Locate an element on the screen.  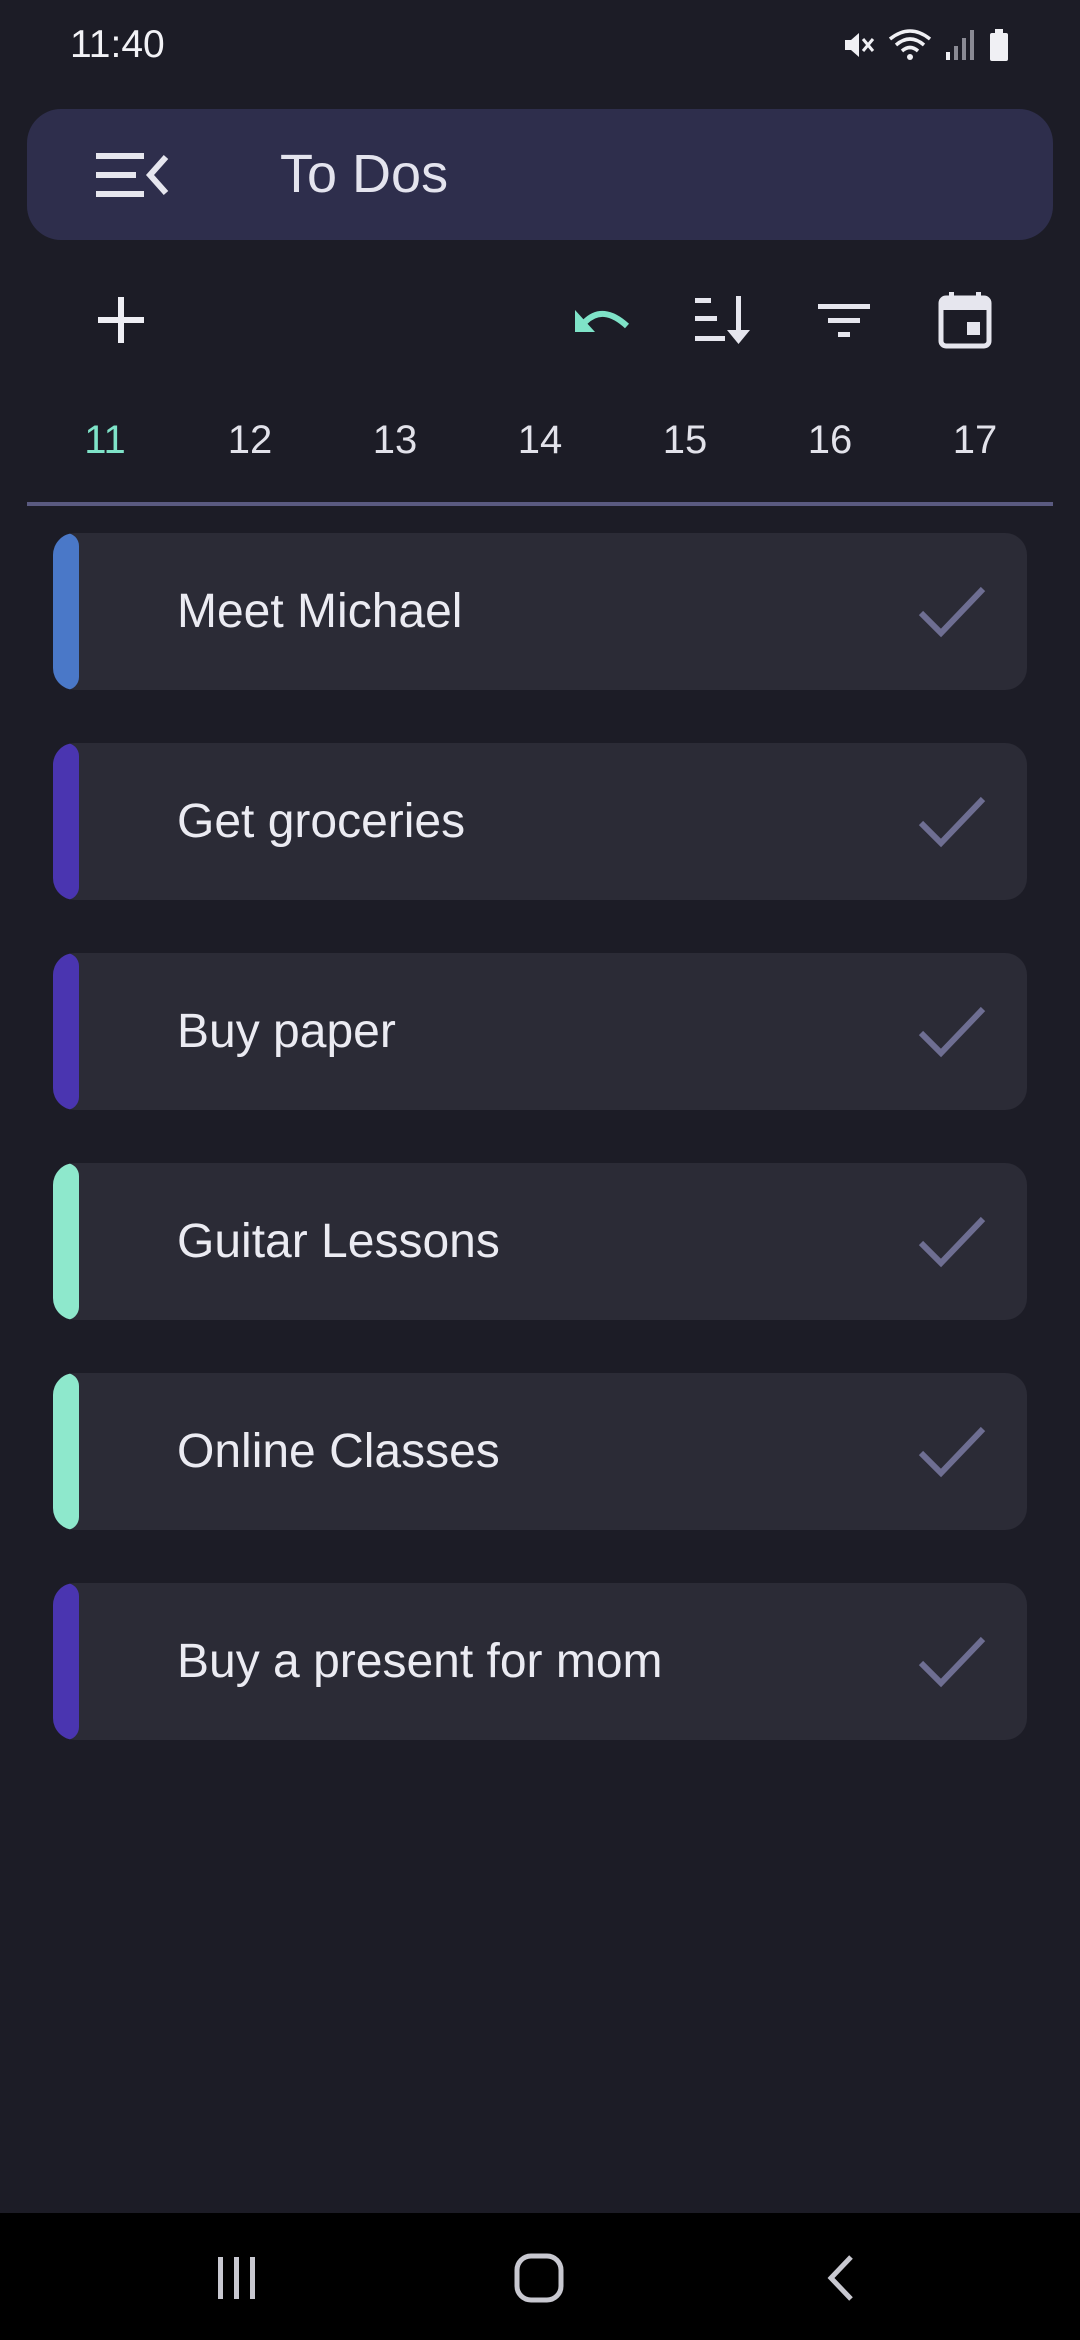
sort-icon is located at coordinates (722, 320).